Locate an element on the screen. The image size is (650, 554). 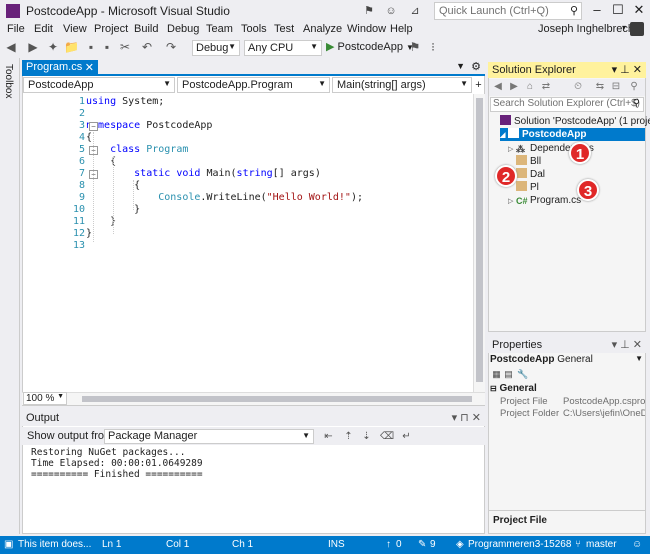
notification-flag-icon: ⚑ is located at coordinates (369, 11).